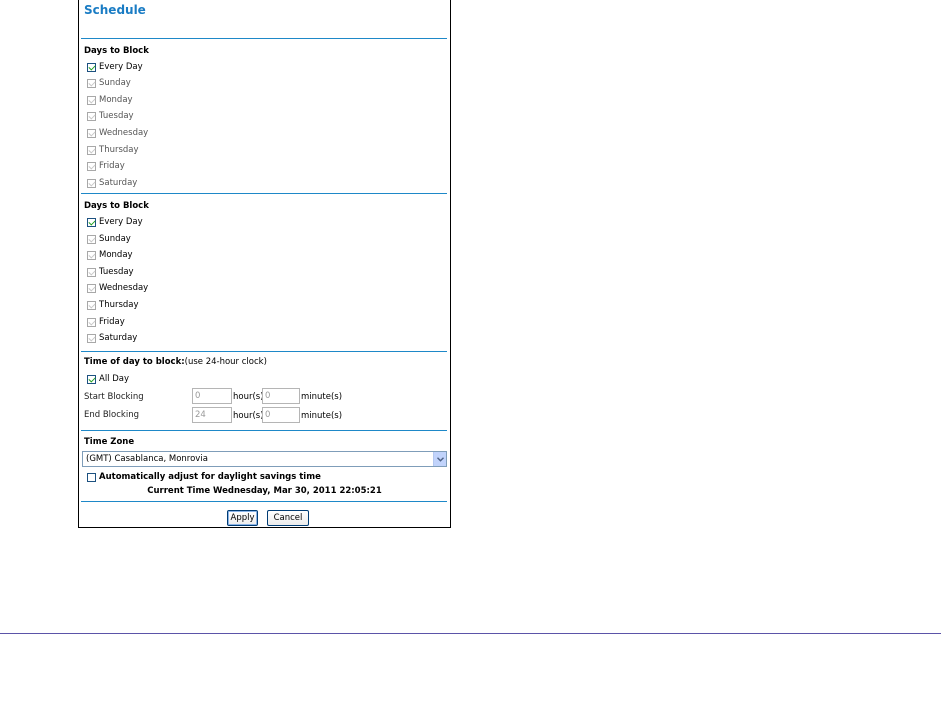  Describe the element at coordinates (212, 415) in the screenshot. I see `end-hour-input: 24` at that location.